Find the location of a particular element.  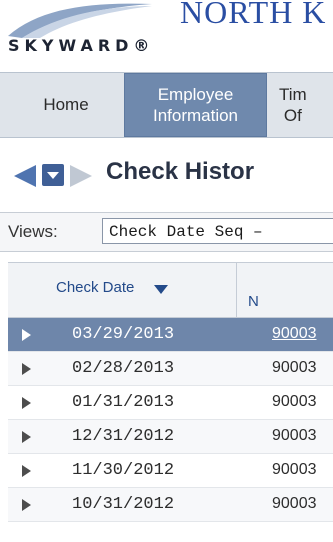

tab-employee-information-label: Employee Information is located at coordinates (195, 104).